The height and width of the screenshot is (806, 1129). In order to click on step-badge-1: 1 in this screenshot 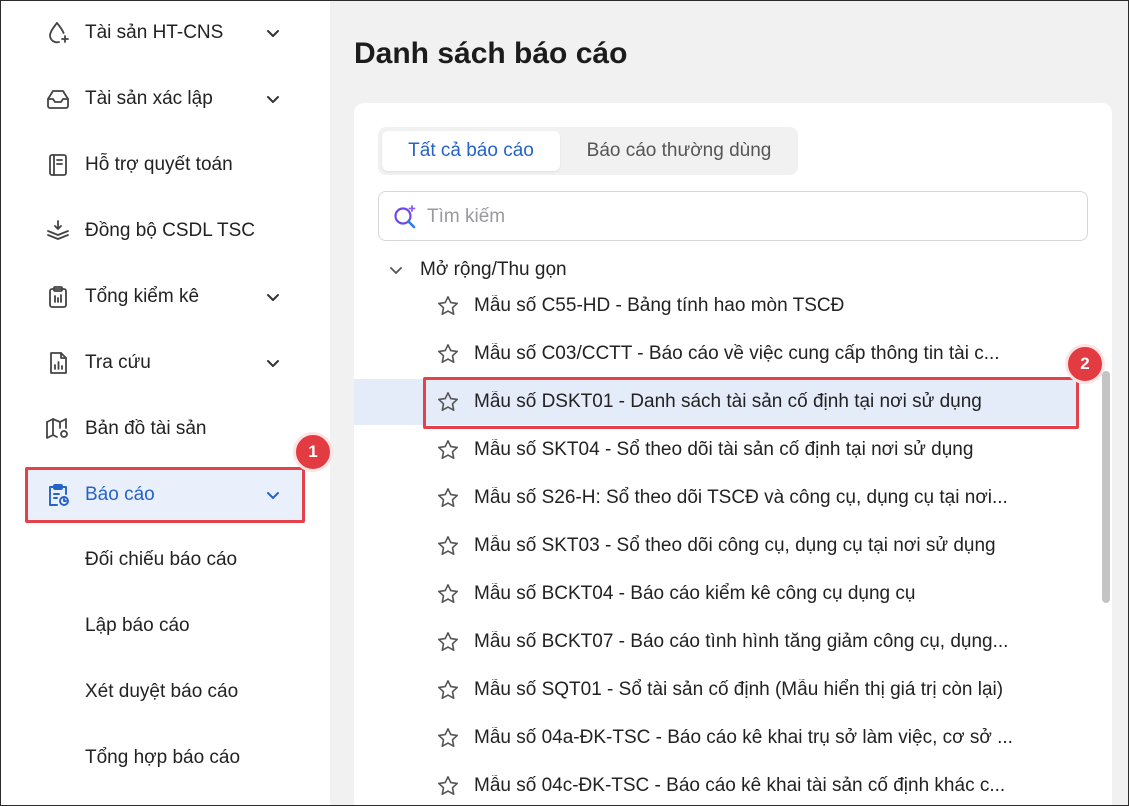, I will do `click(313, 452)`.